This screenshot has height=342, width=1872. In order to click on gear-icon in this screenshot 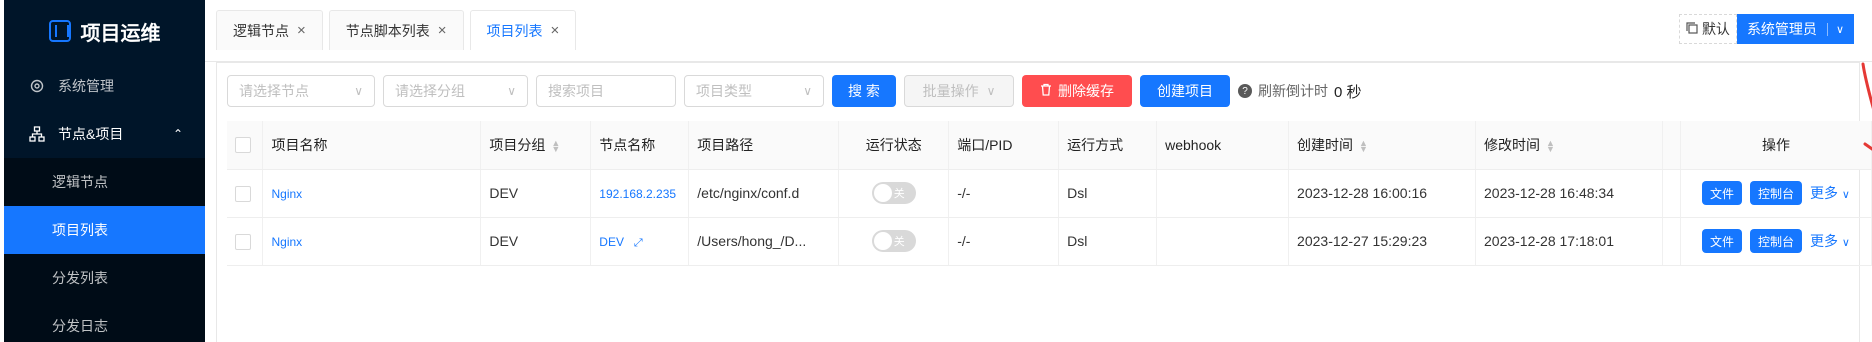, I will do `click(37, 86)`.